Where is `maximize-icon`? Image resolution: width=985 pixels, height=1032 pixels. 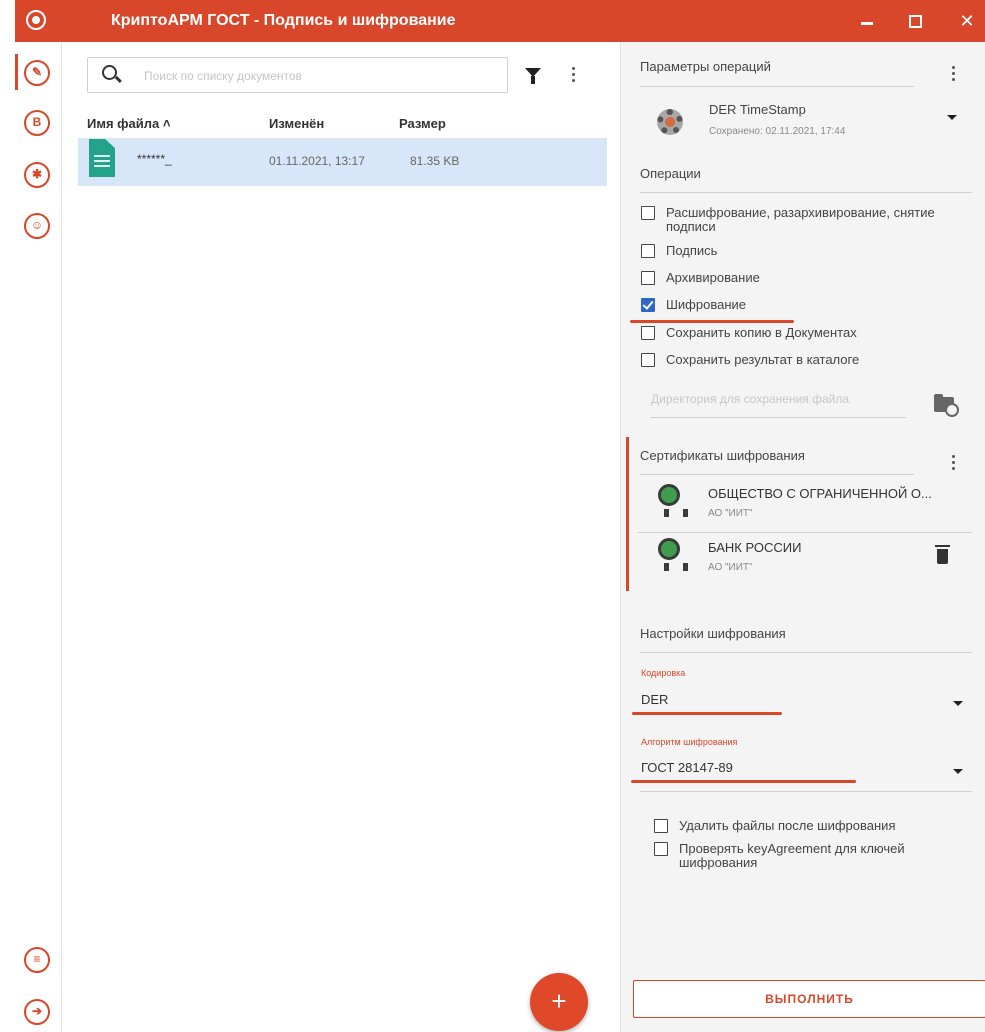 maximize-icon is located at coordinates (915, 21).